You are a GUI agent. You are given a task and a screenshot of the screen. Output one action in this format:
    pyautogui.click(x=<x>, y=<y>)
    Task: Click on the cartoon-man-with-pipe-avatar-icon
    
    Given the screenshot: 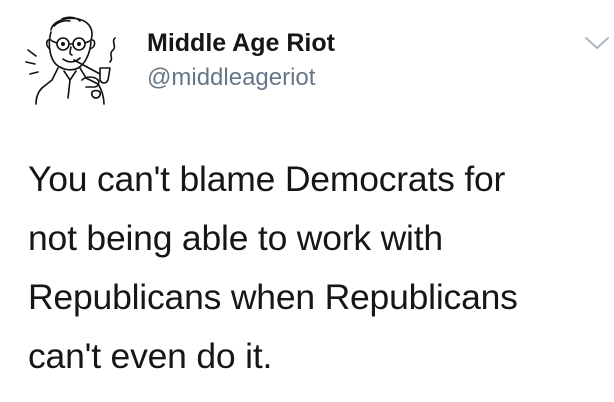 What is the action you would take?
    pyautogui.click(x=74, y=58)
    